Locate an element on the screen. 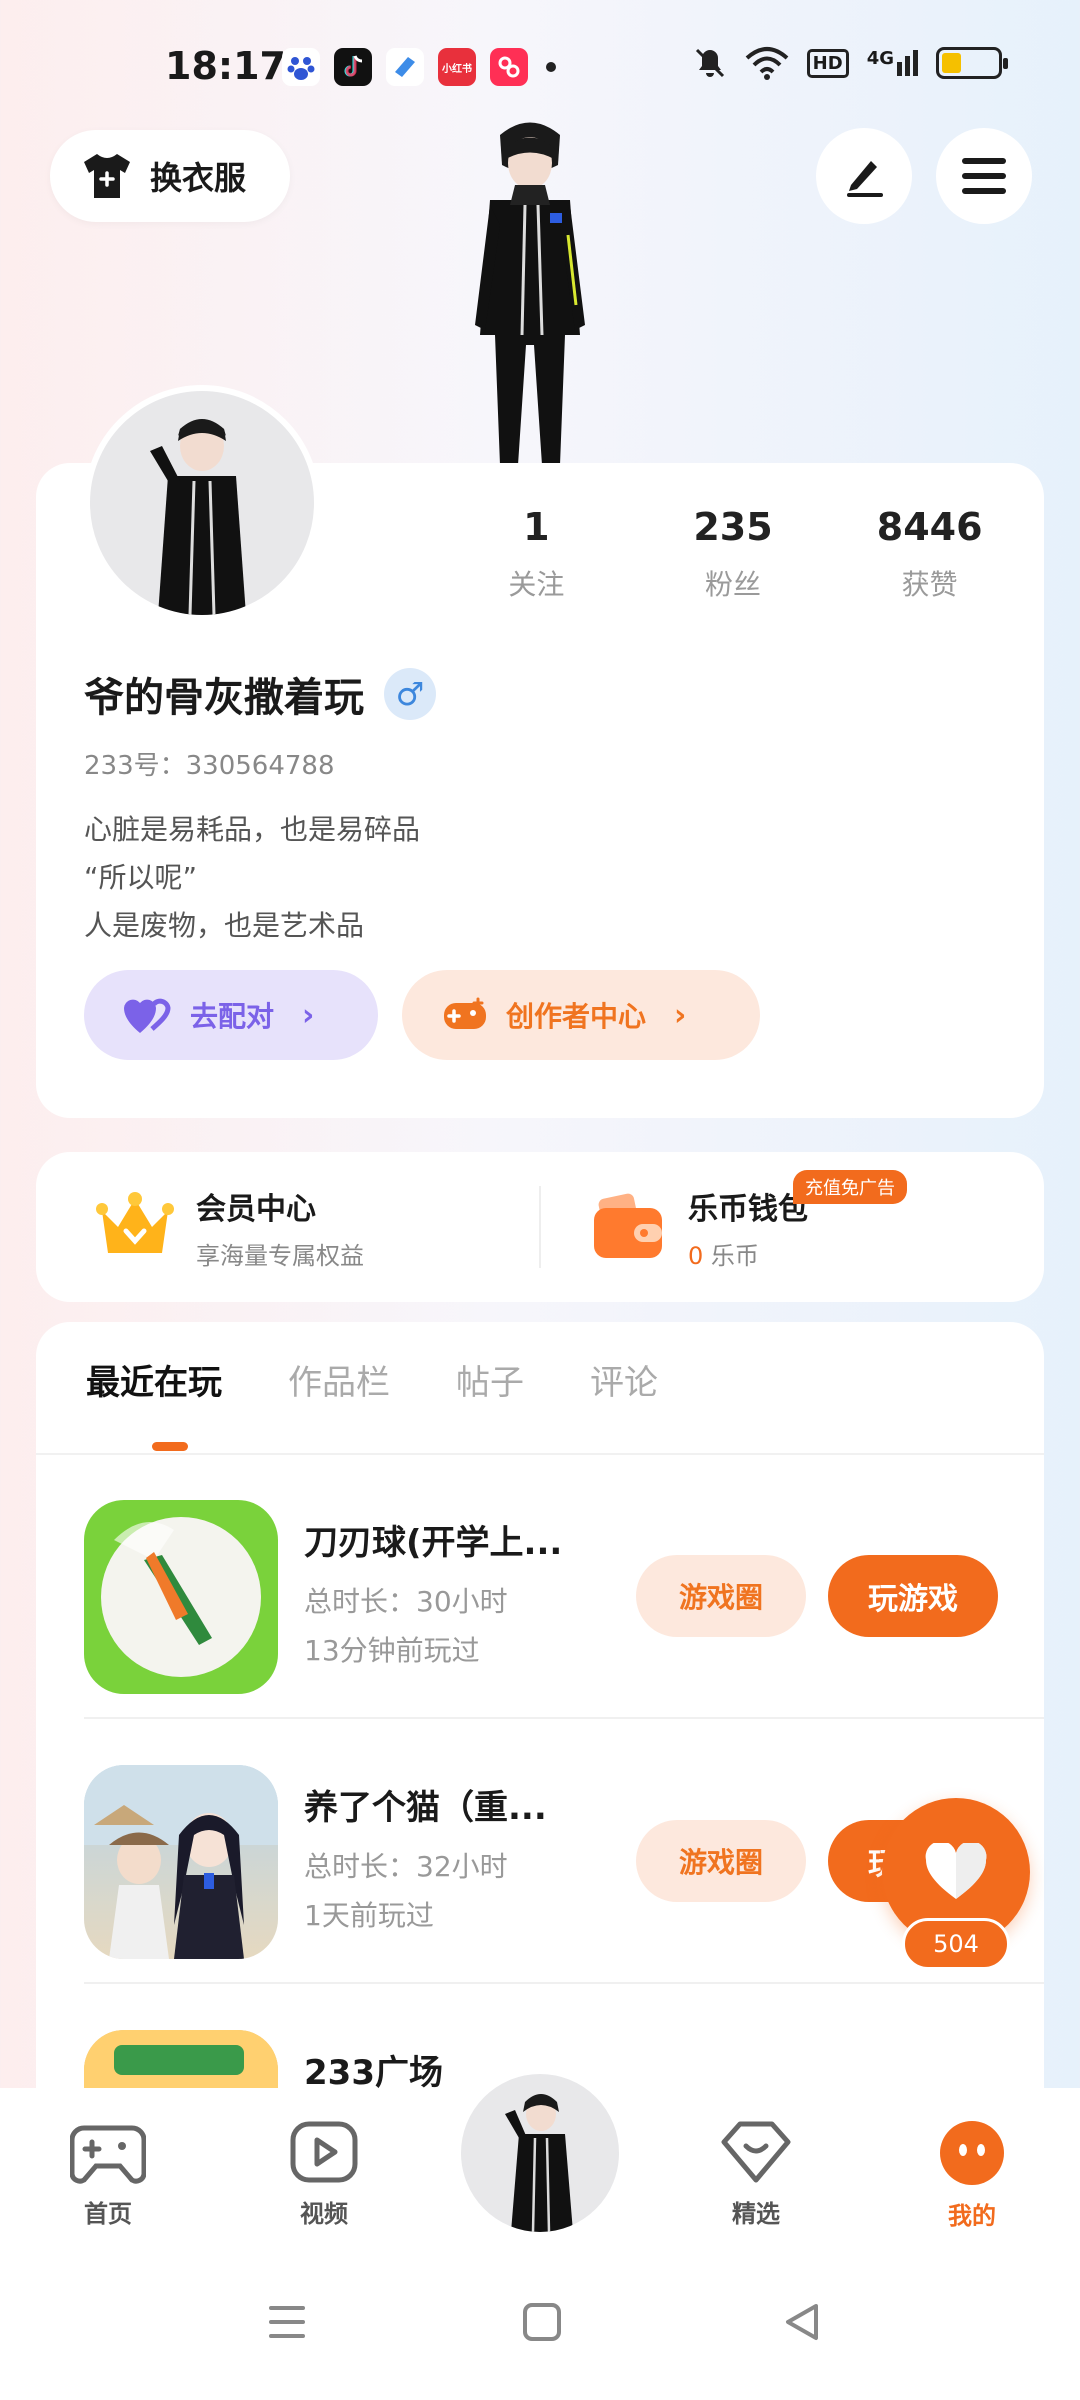 This screenshot has height=2400, width=1080. bio-line: “所以呢” is located at coordinates (141, 877).